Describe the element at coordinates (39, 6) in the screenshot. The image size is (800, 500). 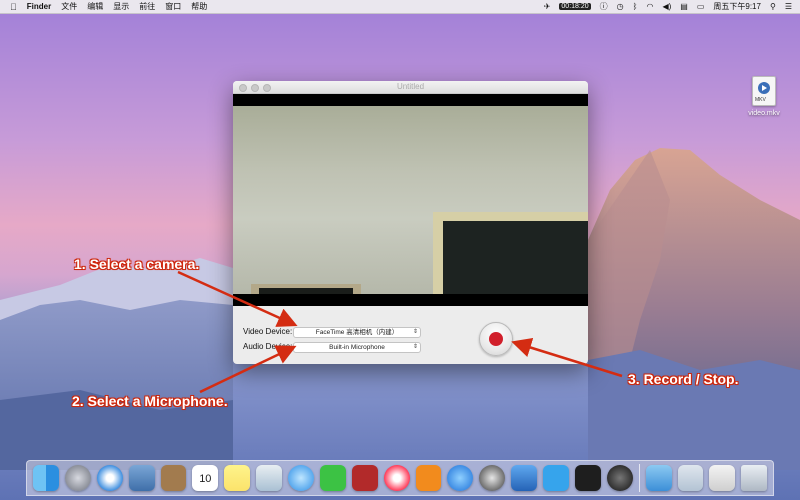
I see `menu-app-name: Finder` at that location.